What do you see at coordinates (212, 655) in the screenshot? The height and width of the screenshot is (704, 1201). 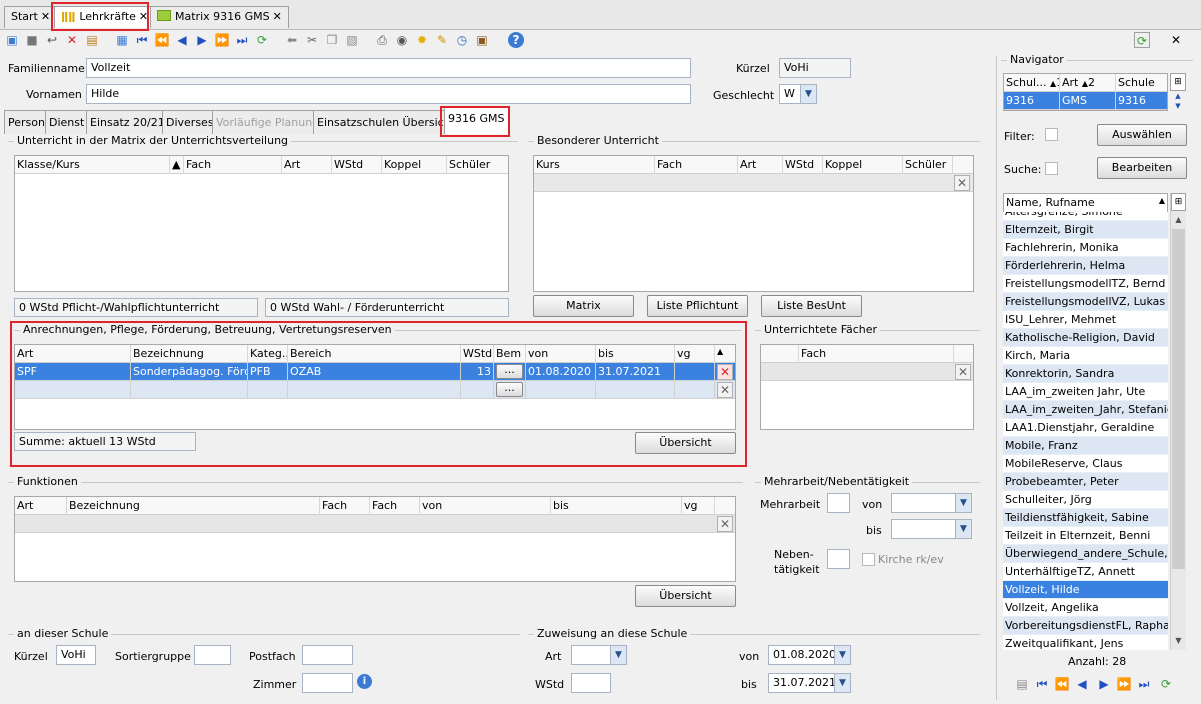 I see `sortiergruppe-field` at bounding box center [212, 655].